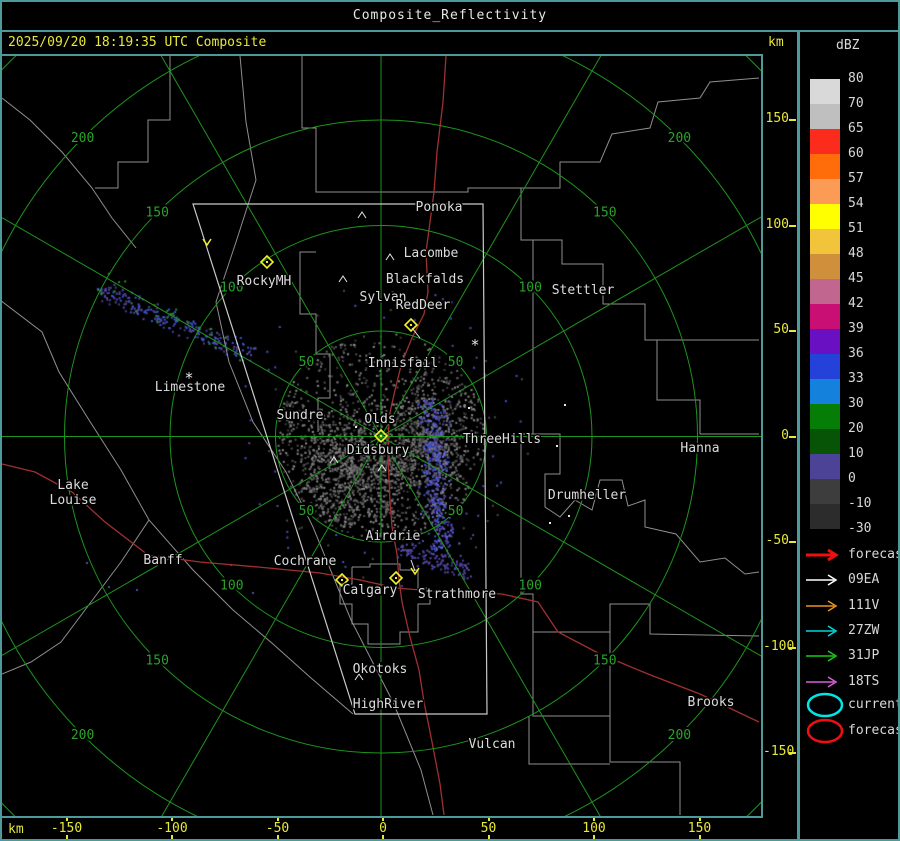  I want to click on bottom-axis-tick-label: 50, so click(488, 828).